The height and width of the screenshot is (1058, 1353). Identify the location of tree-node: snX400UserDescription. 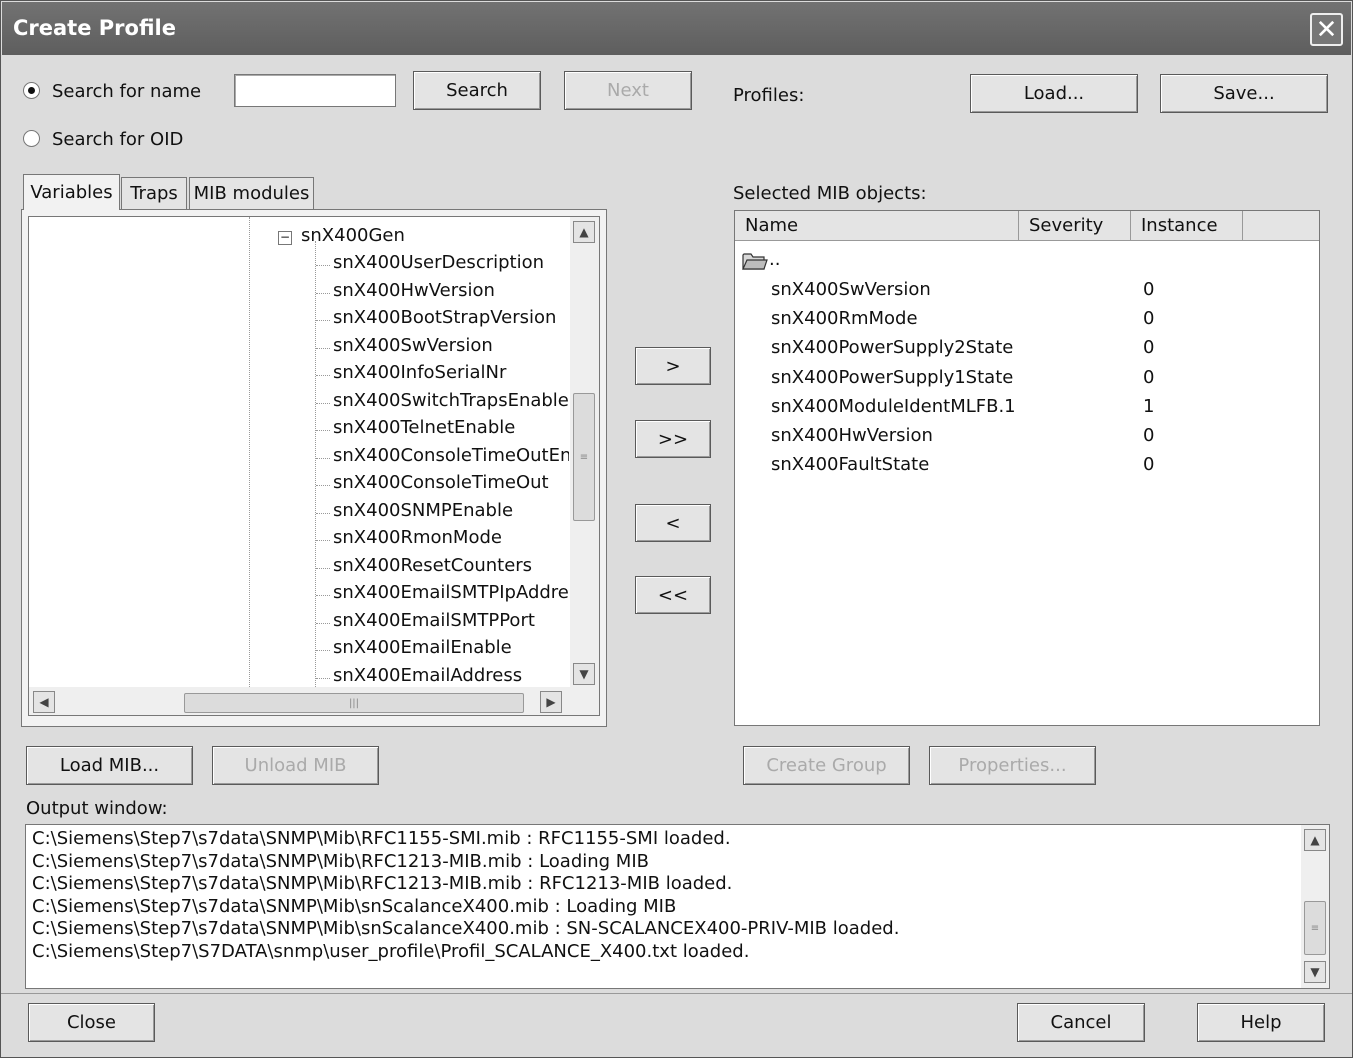
(451, 262).